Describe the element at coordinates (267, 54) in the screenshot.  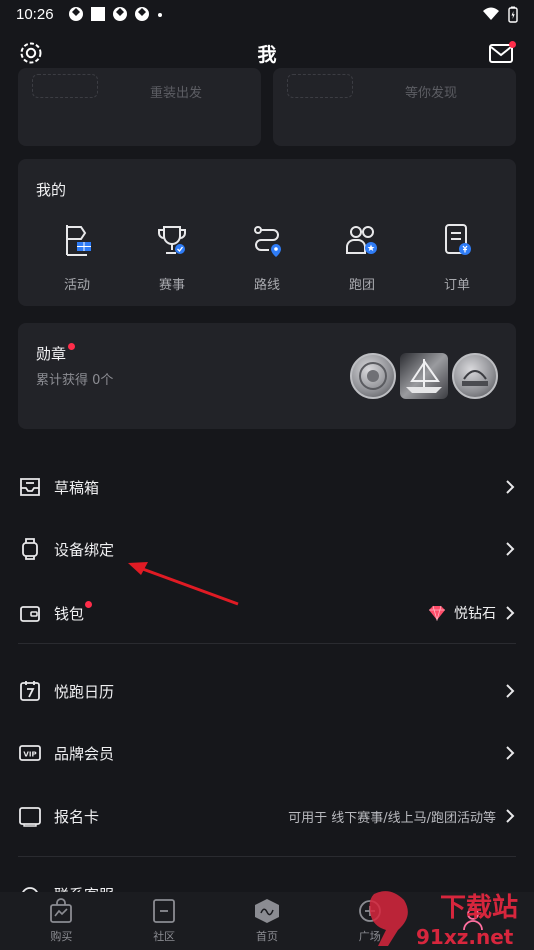
I see `page-title: 我` at that location.